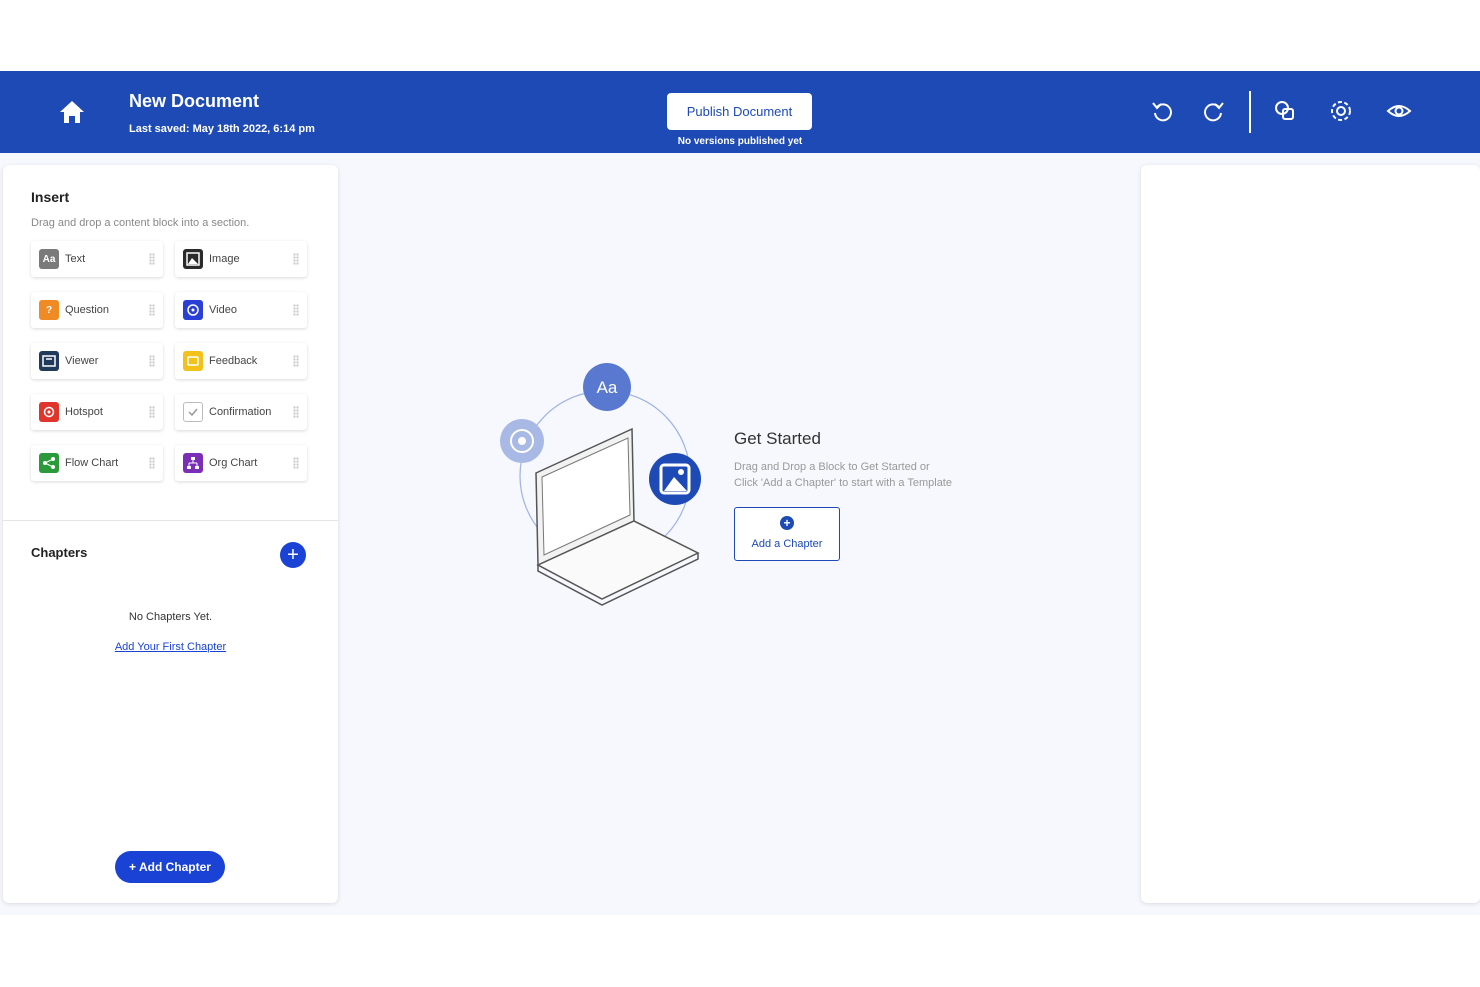  I want to click on block-label: Question, so click(87, 310).